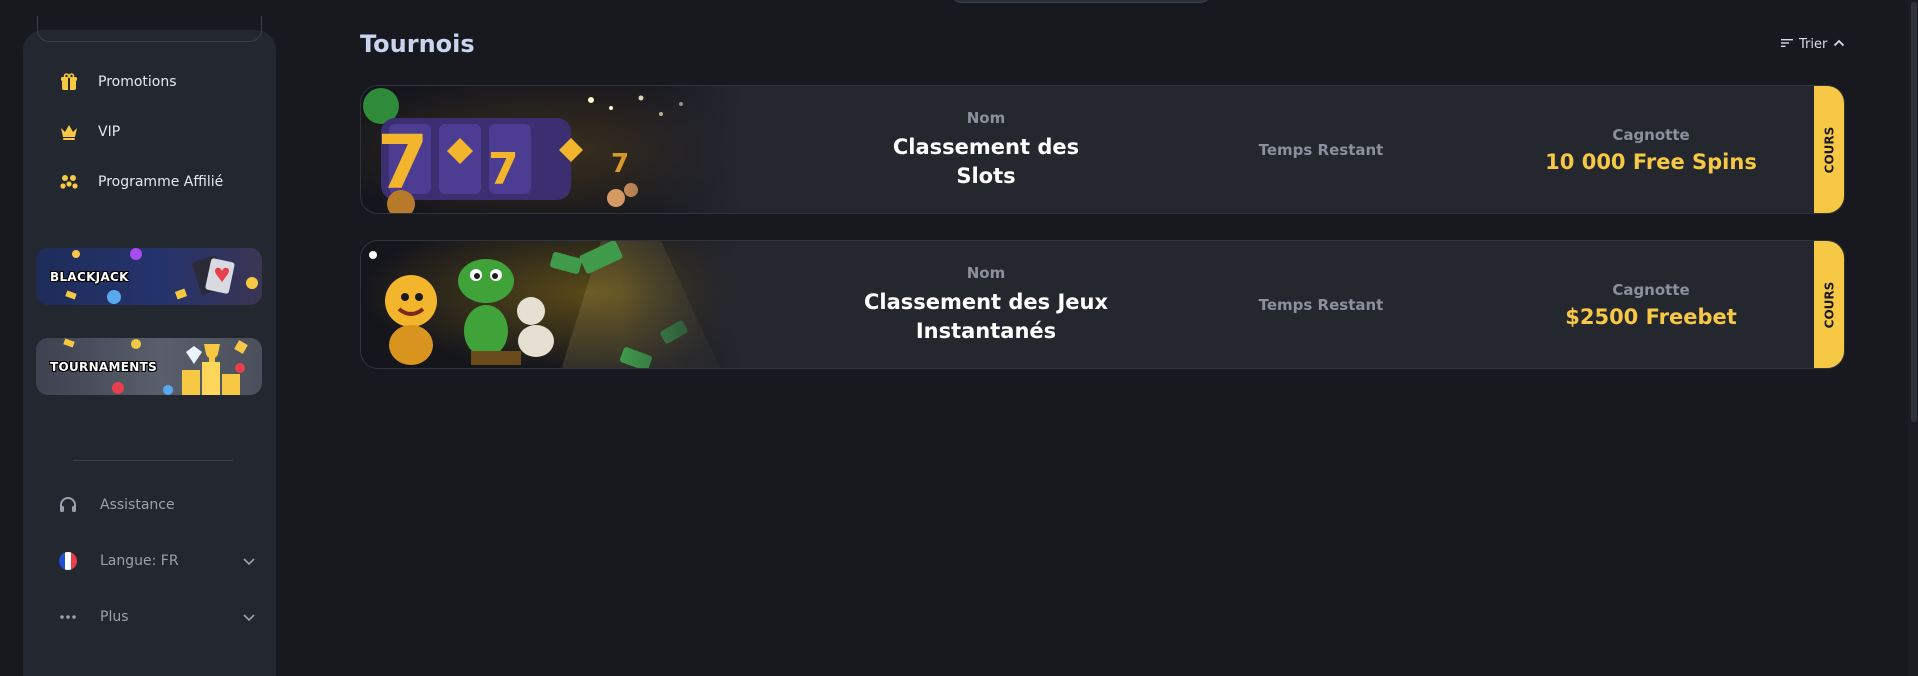 The image size is (1918, 676). What do you see at coordinates (68, 617) in the screenshot?
I see `more-dots-icon` at bounding box center [68, 617].